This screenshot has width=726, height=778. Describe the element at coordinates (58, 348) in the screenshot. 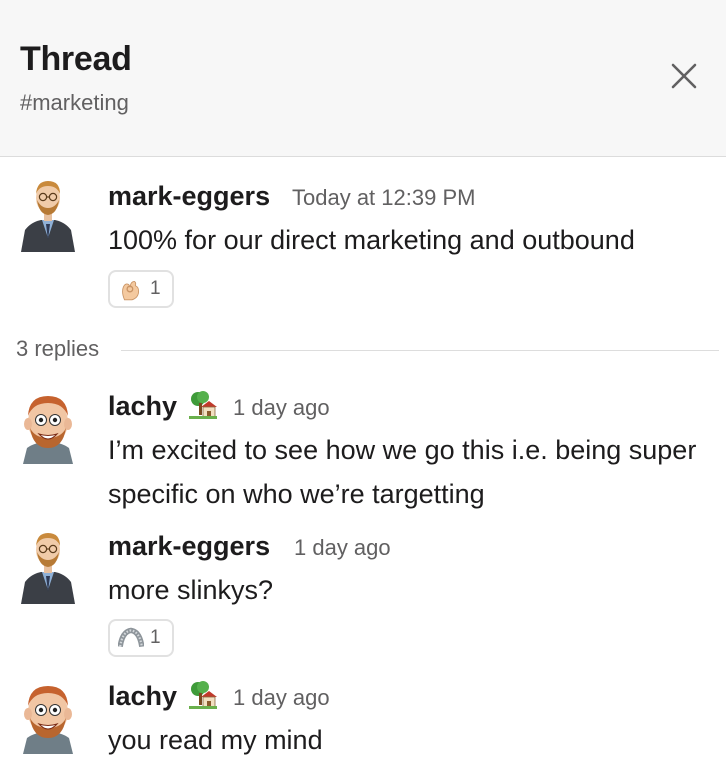

I see `replies-count: 3 replies` at that location.